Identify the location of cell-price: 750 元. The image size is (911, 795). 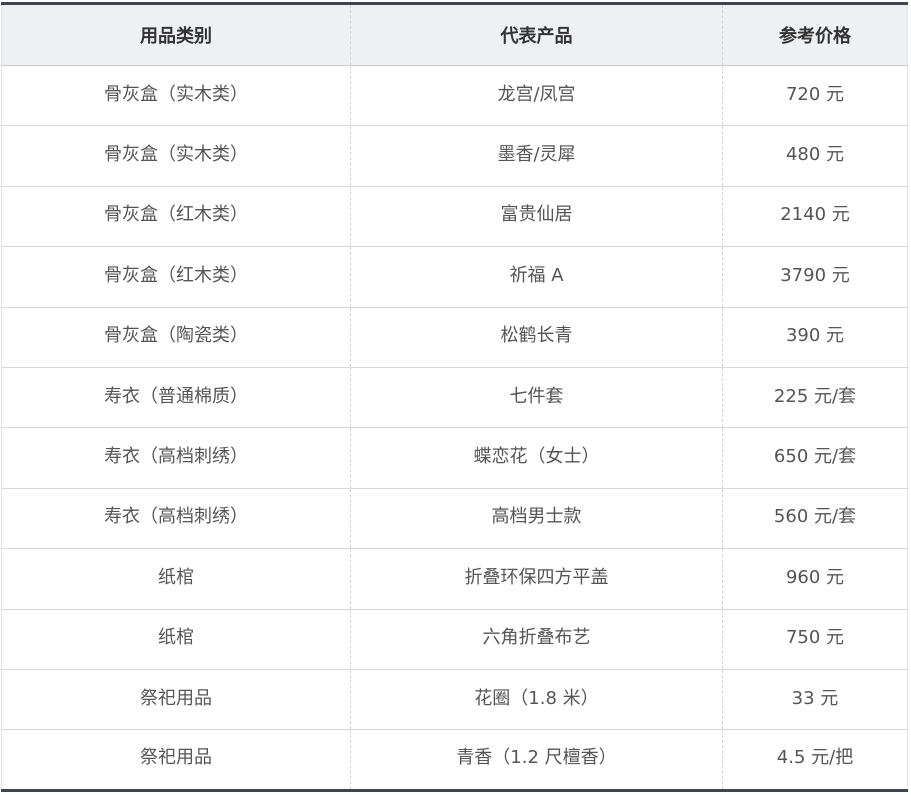
(815, 639).